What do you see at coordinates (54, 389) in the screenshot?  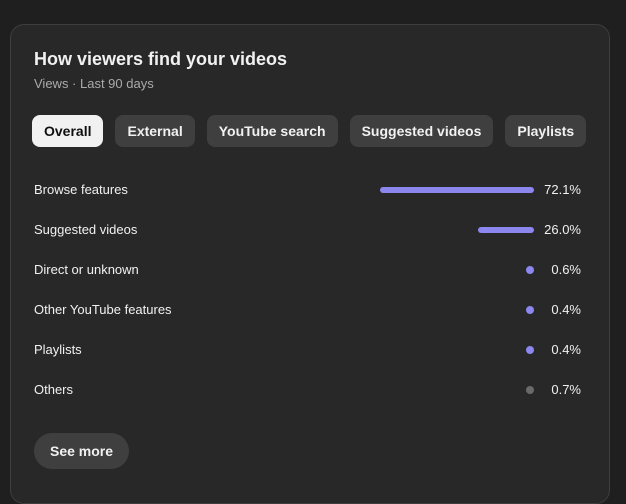 I see `source-label: Others` at bounding box center [54, 389].